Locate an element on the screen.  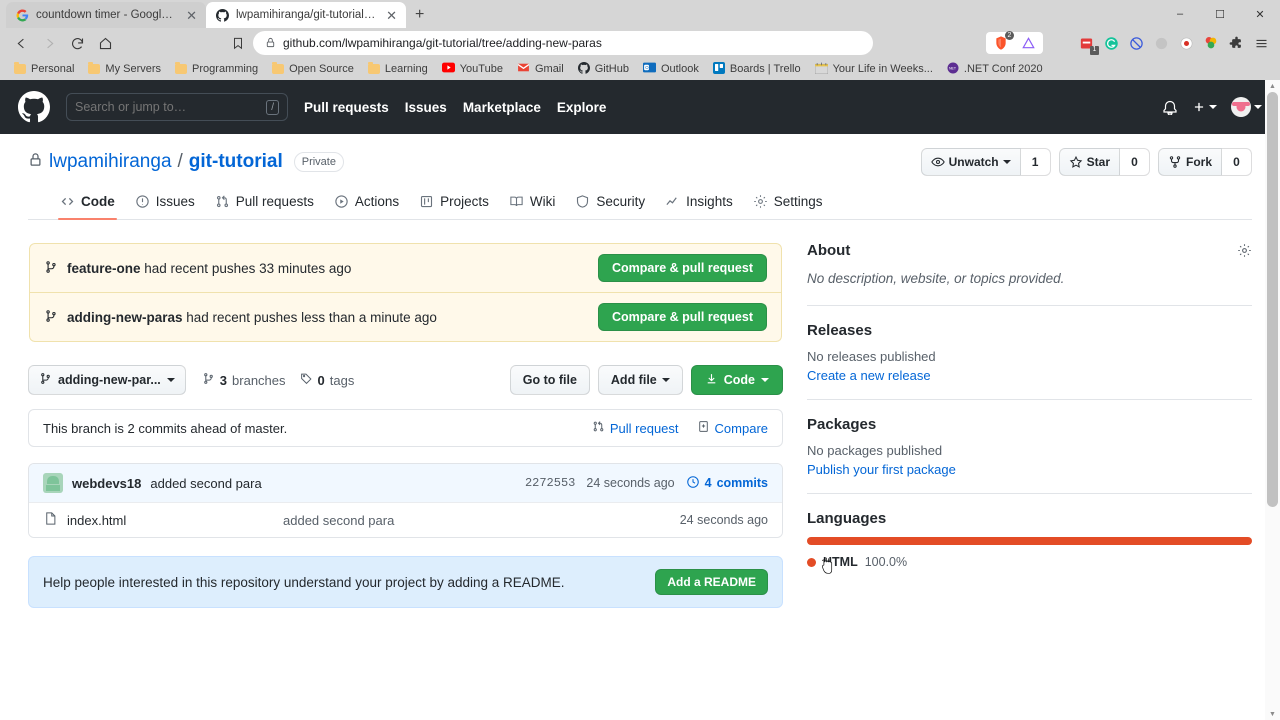
tab-pull-requests: Pull requests is located at coordinates (264, 202).